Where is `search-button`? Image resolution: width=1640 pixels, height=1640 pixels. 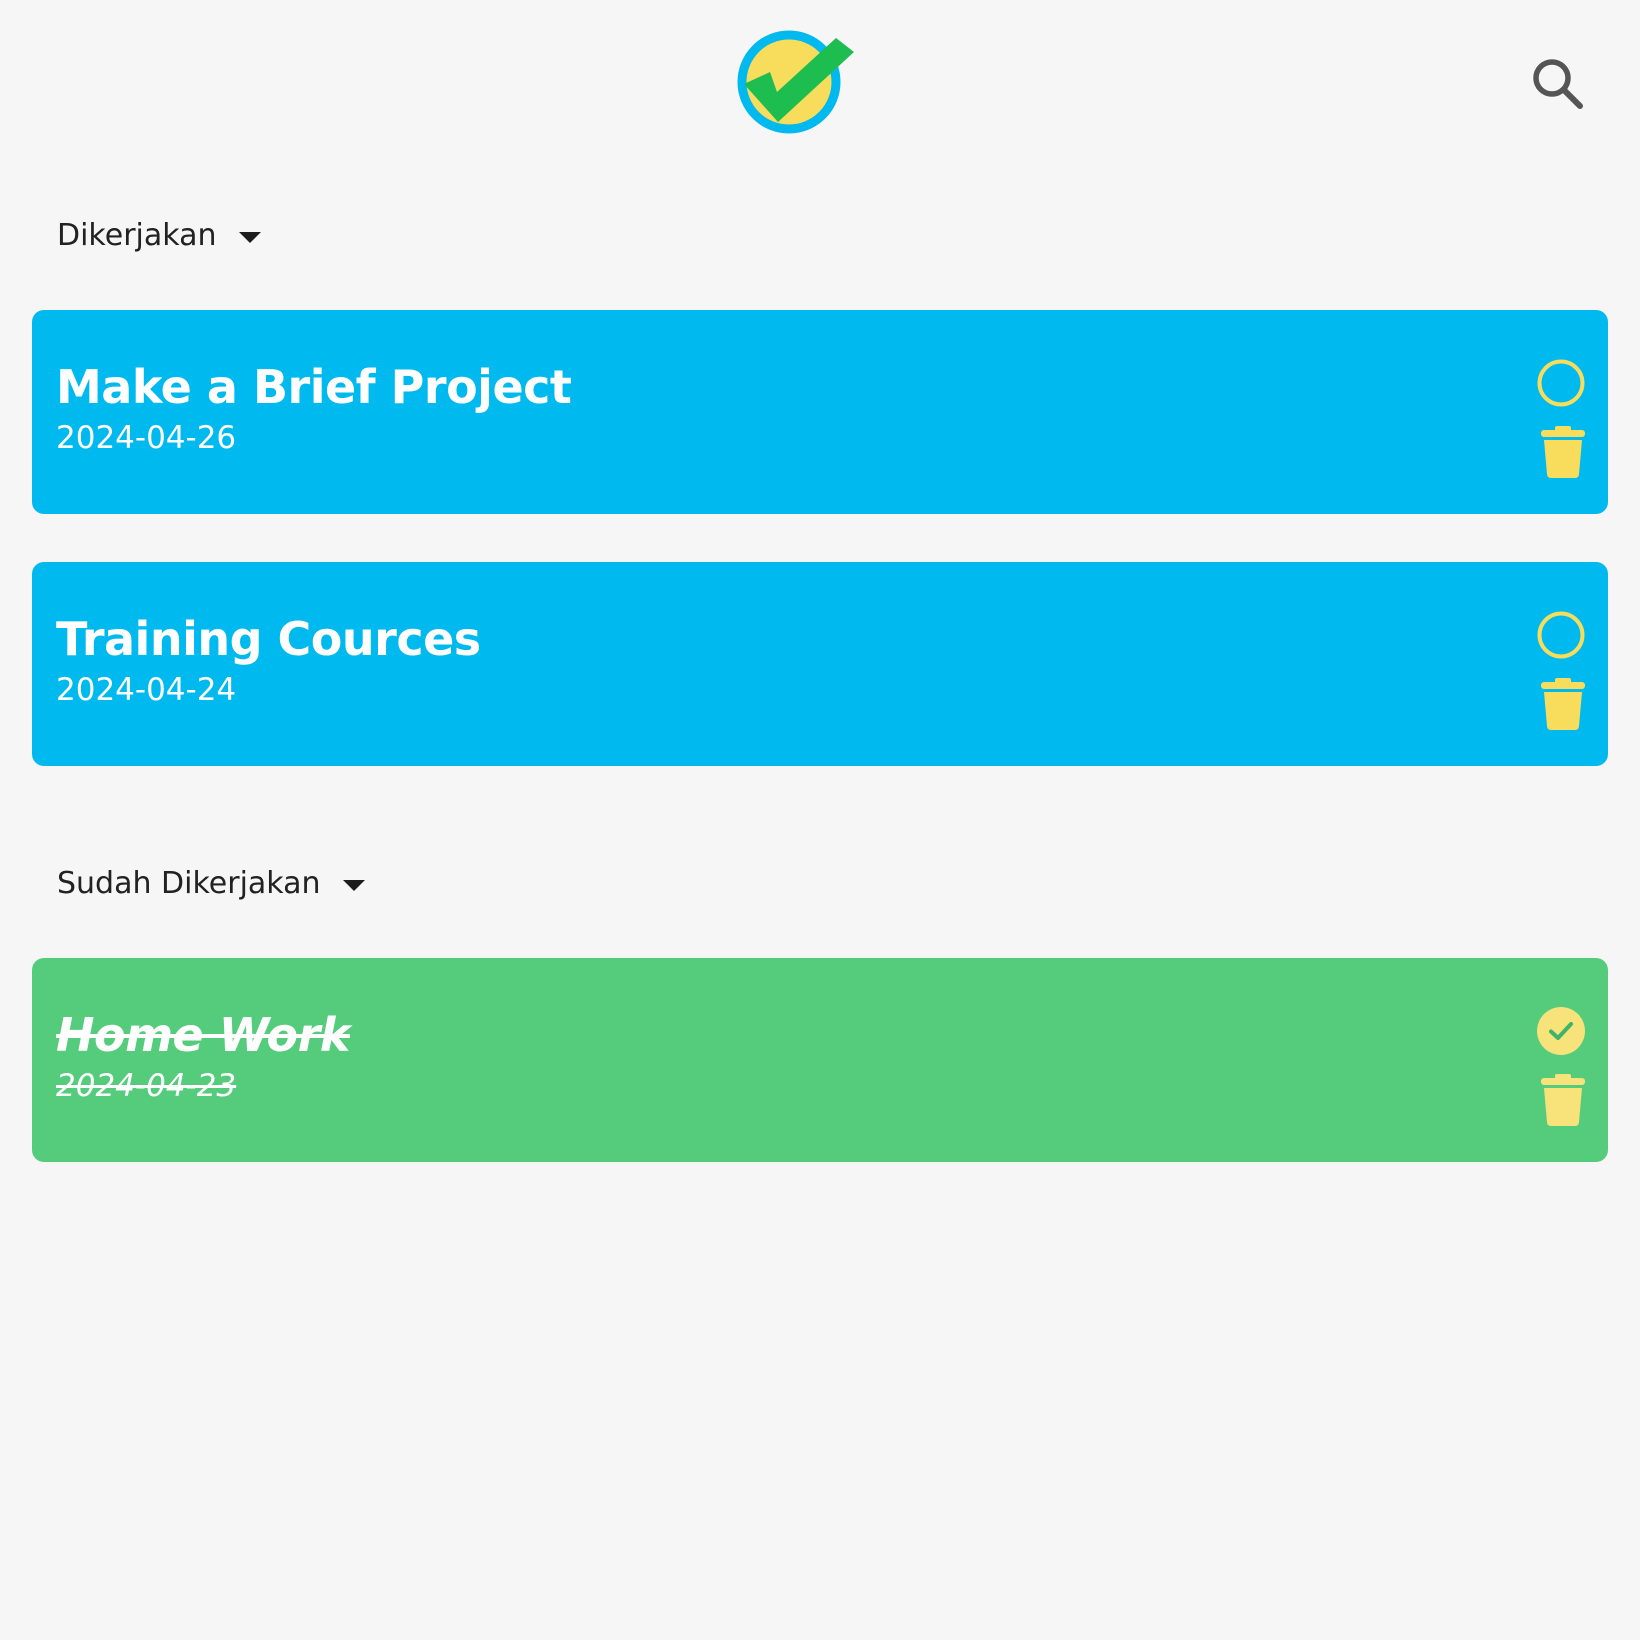
search-button is located at coordinates (1558, 84).